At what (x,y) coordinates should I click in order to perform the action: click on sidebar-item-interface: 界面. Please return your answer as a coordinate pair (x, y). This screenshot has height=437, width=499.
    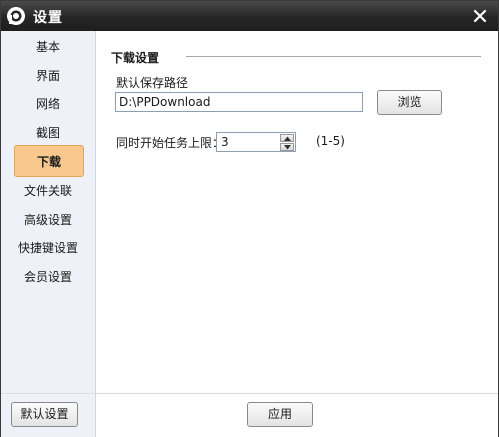
    Looking at the image, I should click on (48, 76).